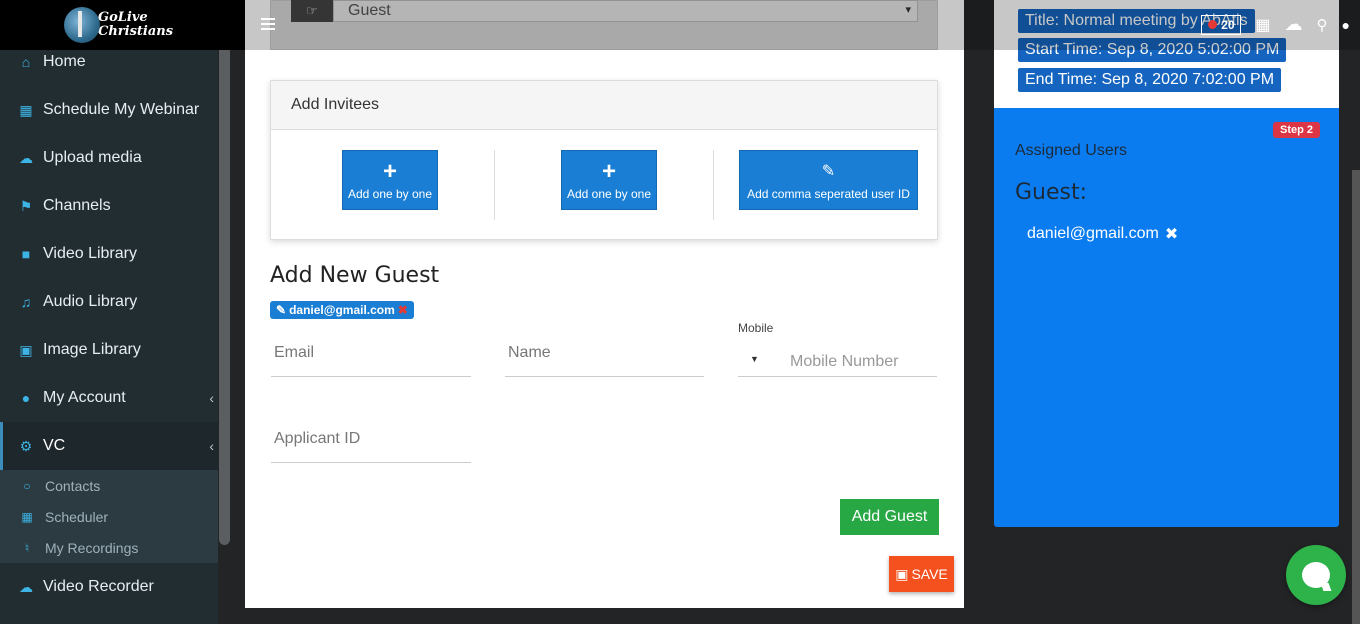  I want to click on hamburger-menu-icon, so click(268, 24).